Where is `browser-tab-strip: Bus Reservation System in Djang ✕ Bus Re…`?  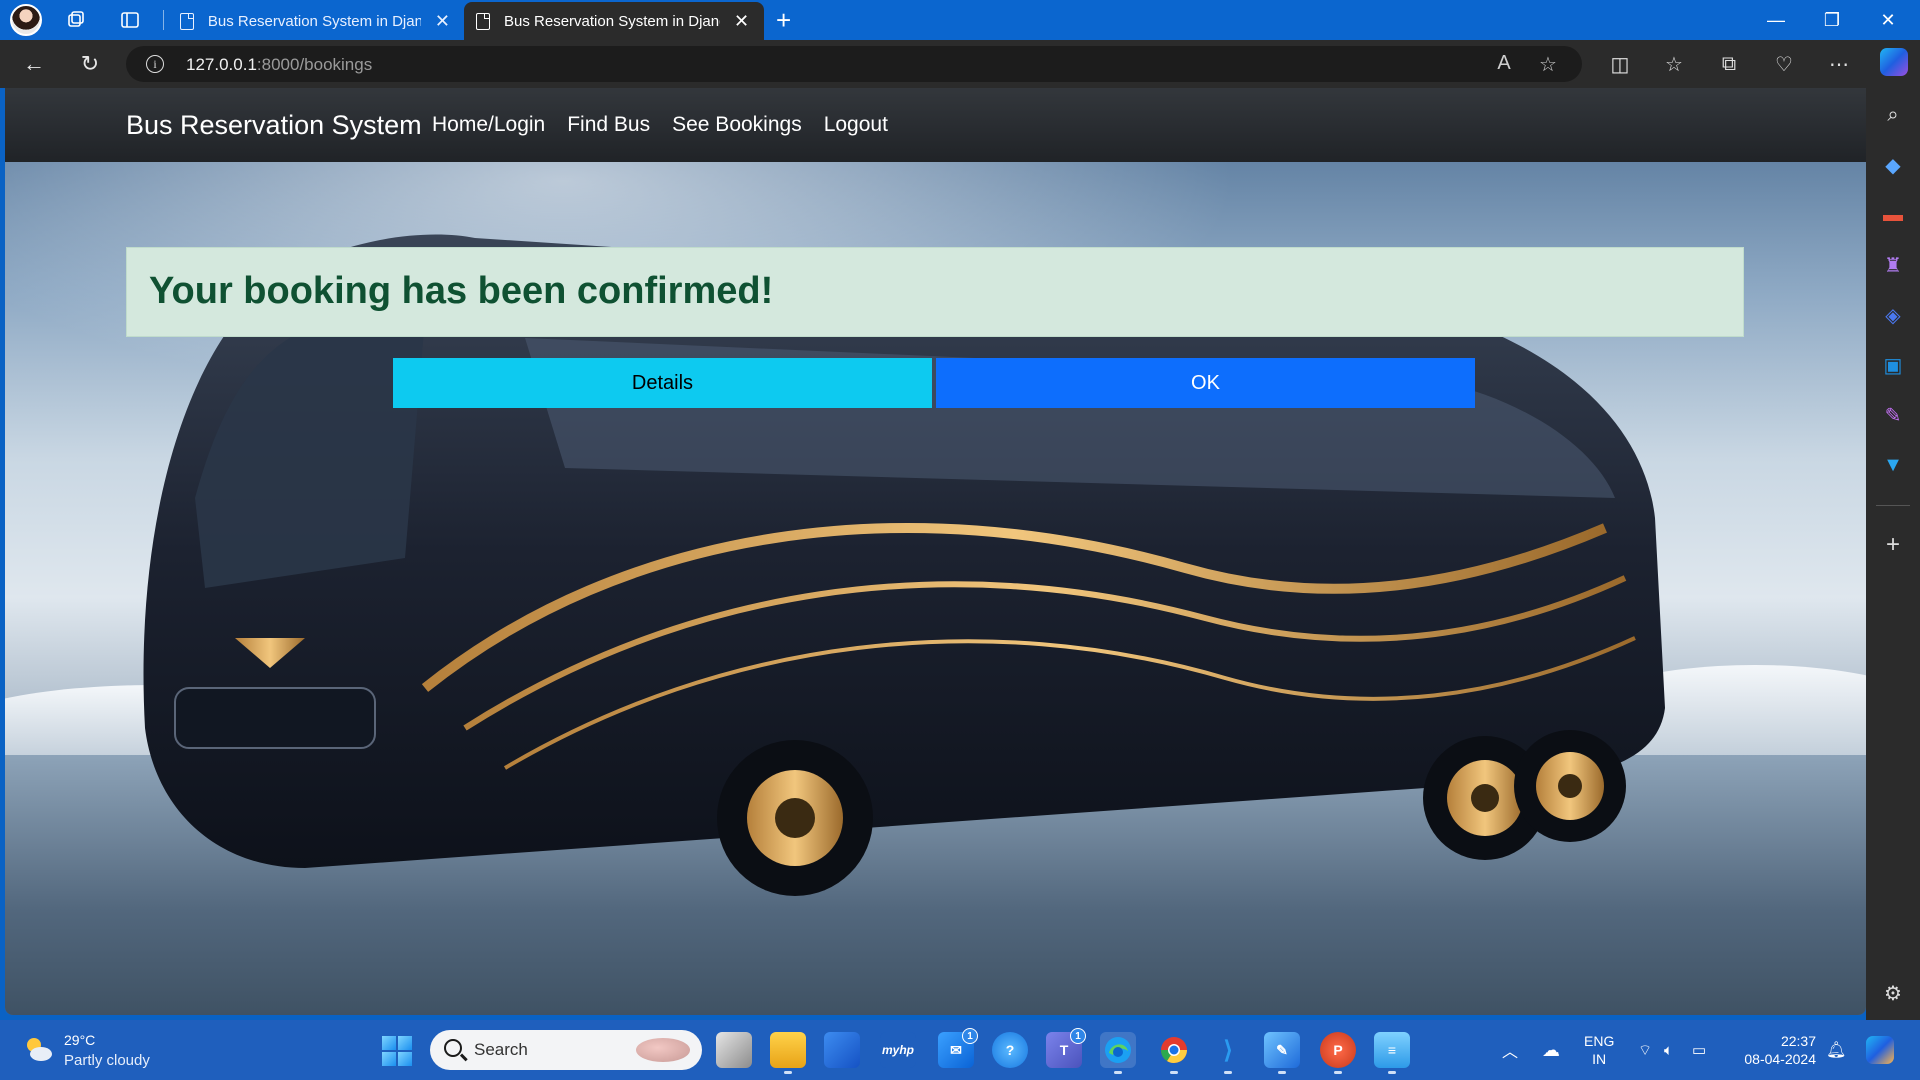
browser-tab-strip: Bus Reservation System in Djang ✕ Bus Re… is located at coordinates (960, 20).